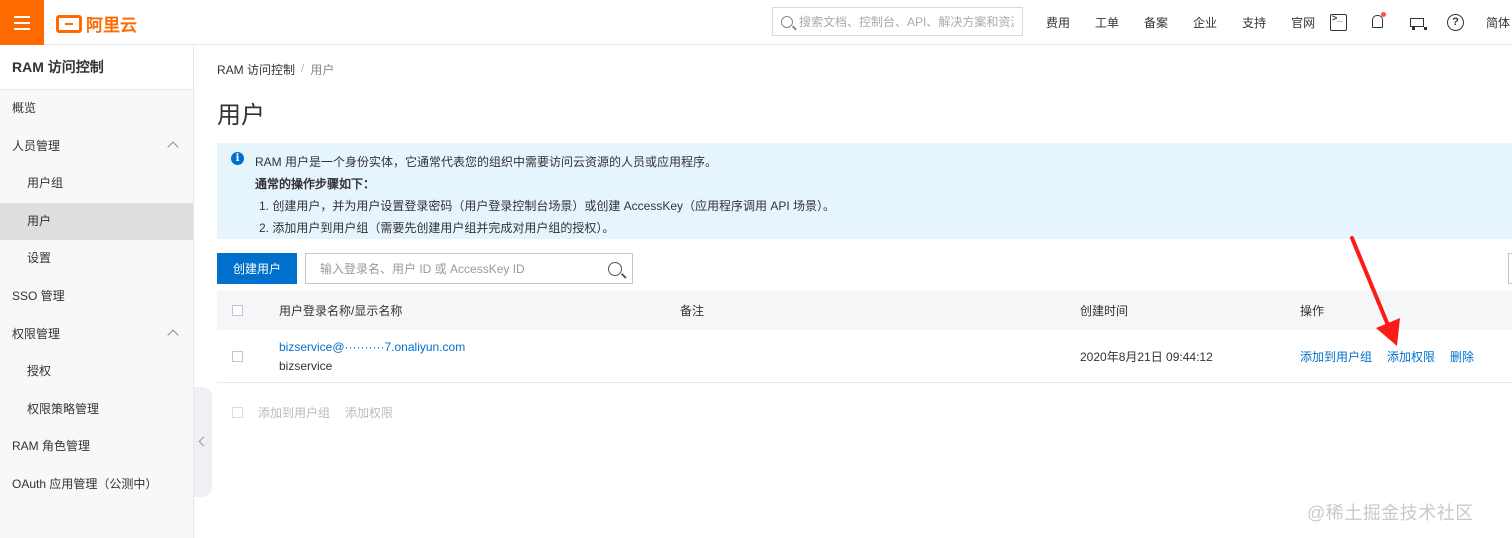  What do you see at coordinates (1455, 22) in the screenshot?
I see `help-icon: ?` at bounding box center [1455, 22].